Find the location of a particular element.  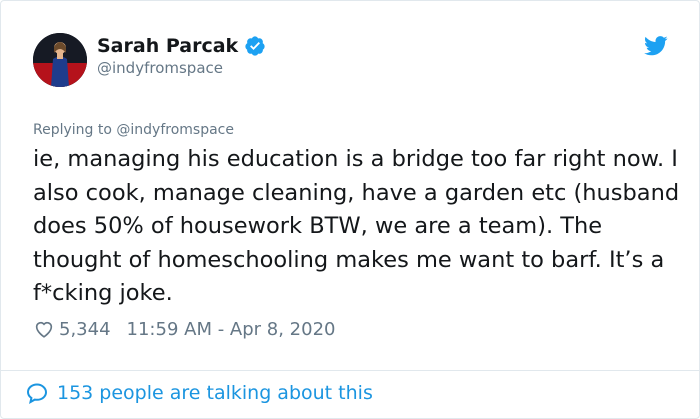

divider is located at coordinates (350, 370).